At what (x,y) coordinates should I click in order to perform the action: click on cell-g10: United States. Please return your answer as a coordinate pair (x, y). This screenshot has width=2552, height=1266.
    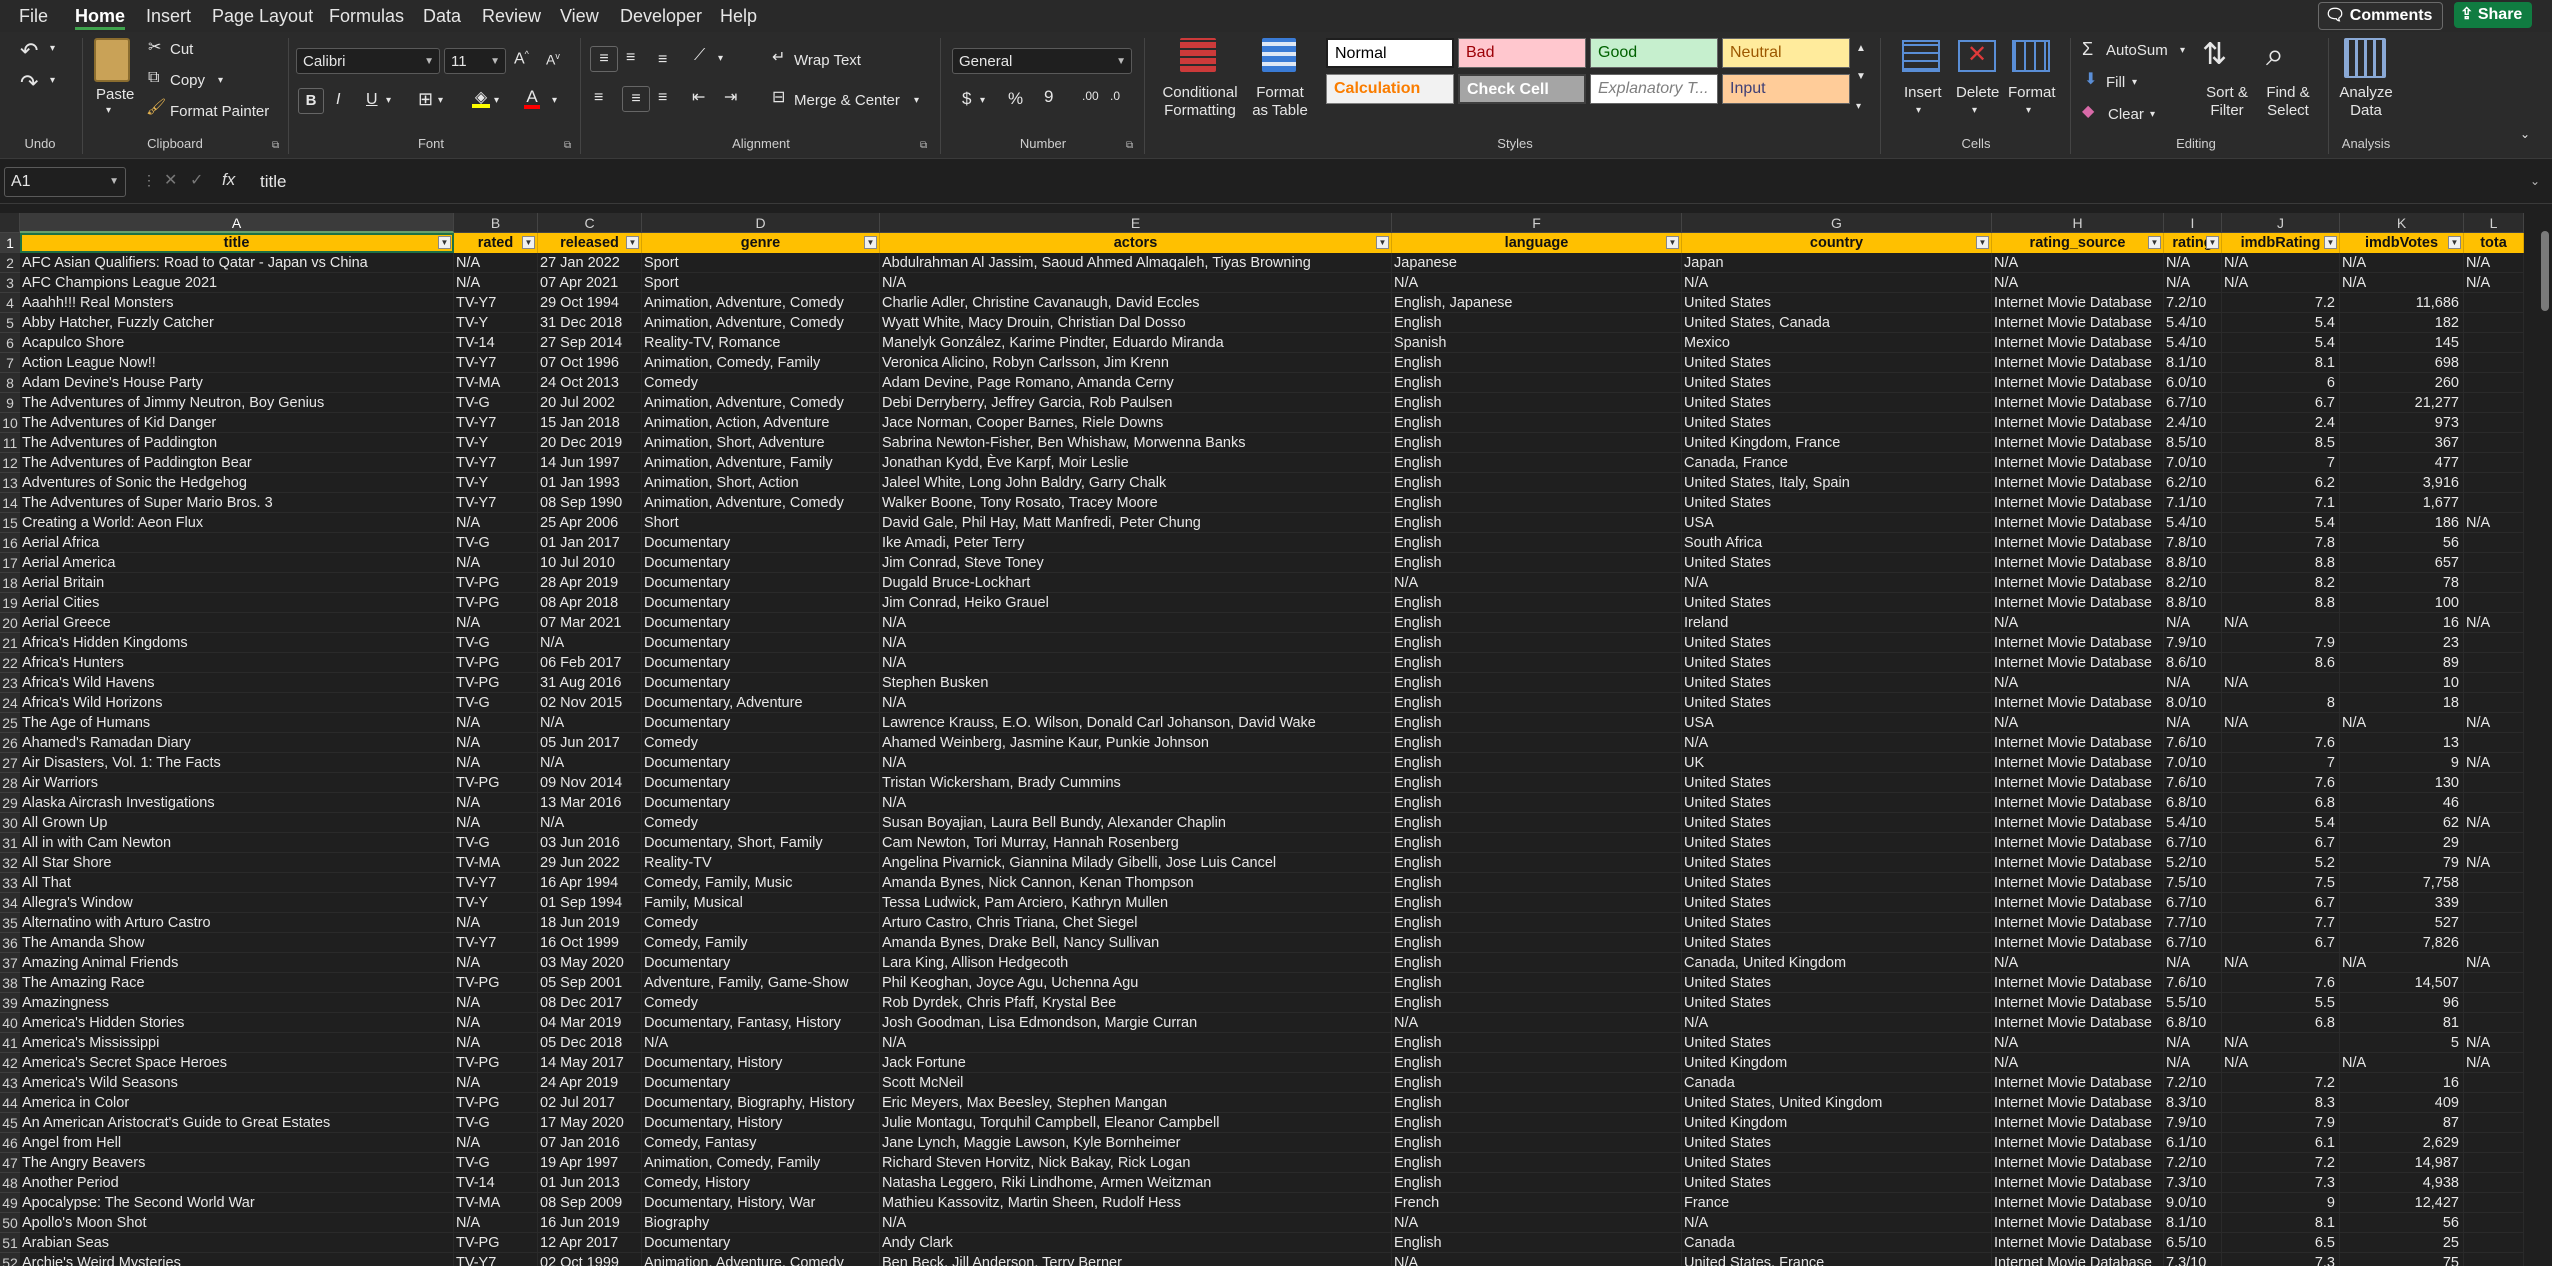
    Looking at the image, I should click on (1837, 423).